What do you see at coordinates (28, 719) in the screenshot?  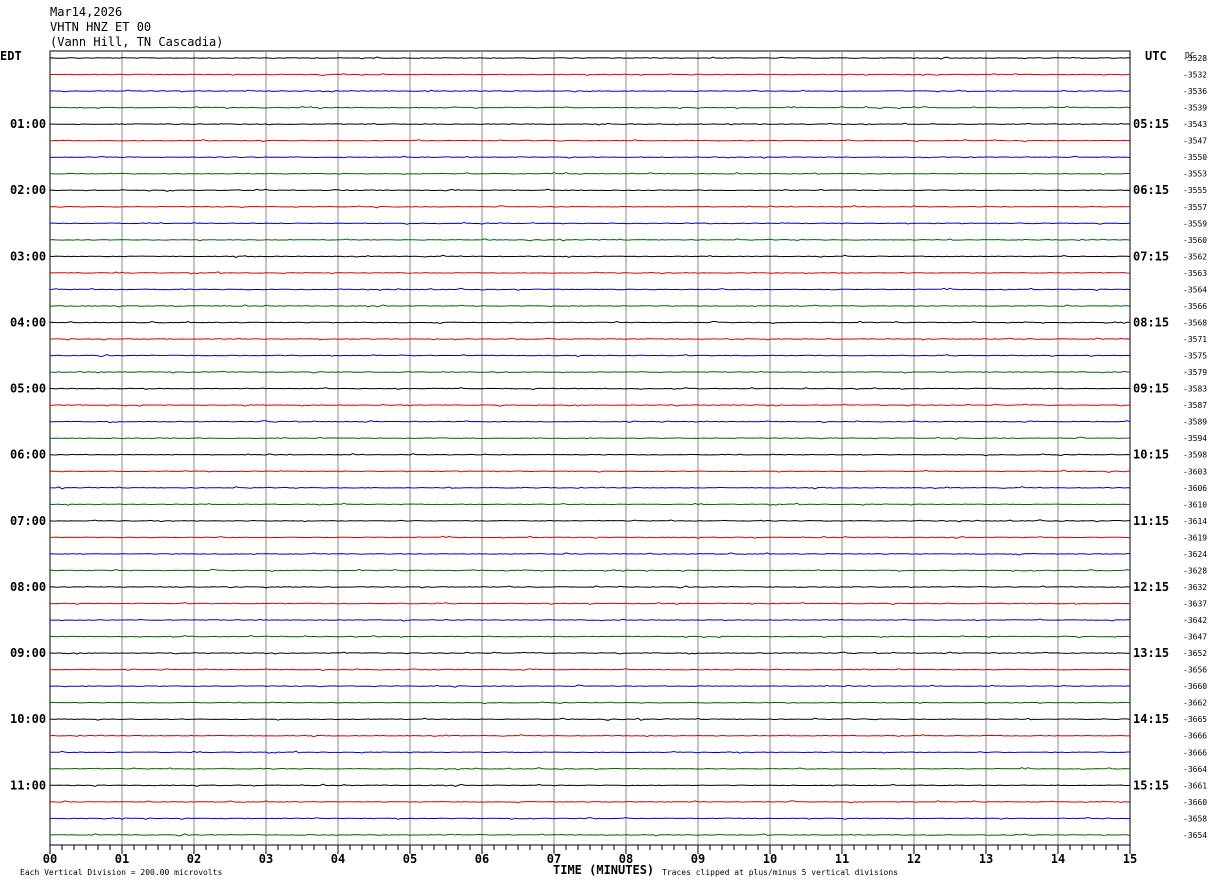 I see `edt-hour-label: 10:00` at bounding box center [28, 719].